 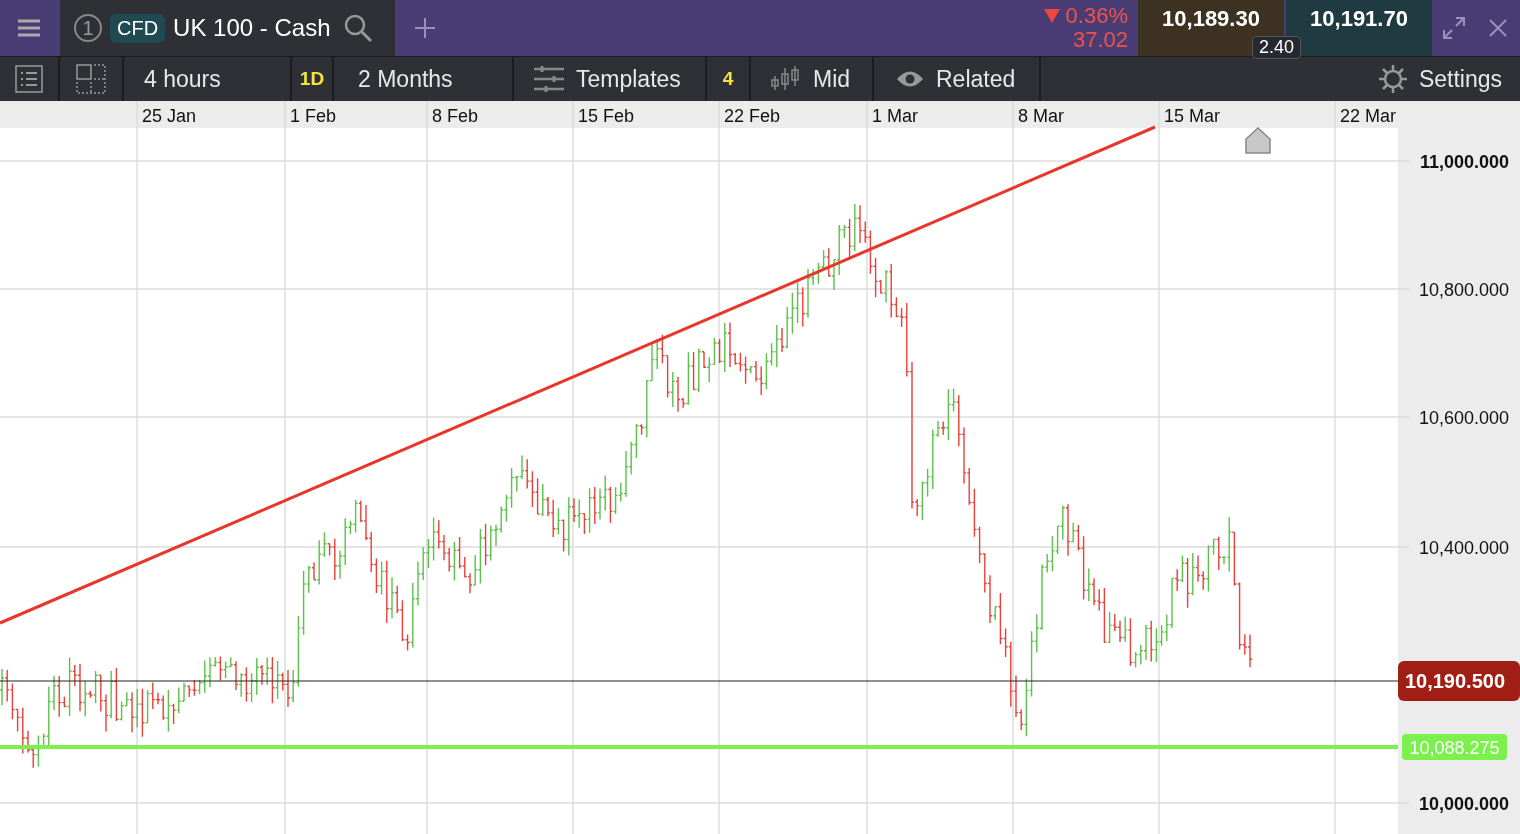 What do you see at coordinates (1454, 28) in the screenshot?
I see `expand-icon` at bounding box center [1454, 28].